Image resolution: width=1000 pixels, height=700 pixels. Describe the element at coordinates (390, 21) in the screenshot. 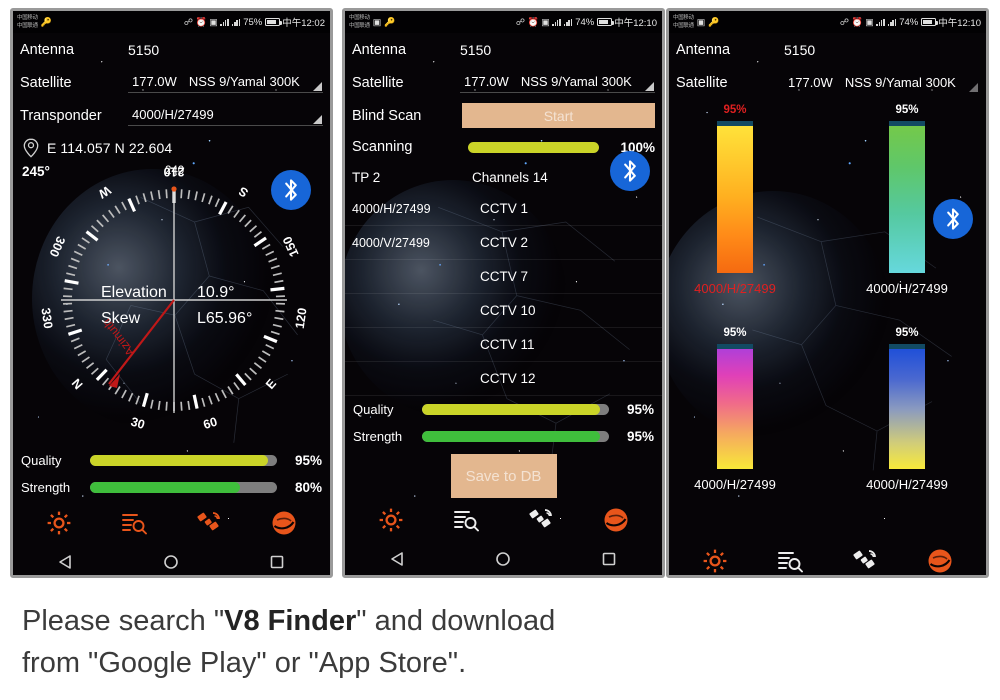

I see `key-icon: 🔑` at that location.